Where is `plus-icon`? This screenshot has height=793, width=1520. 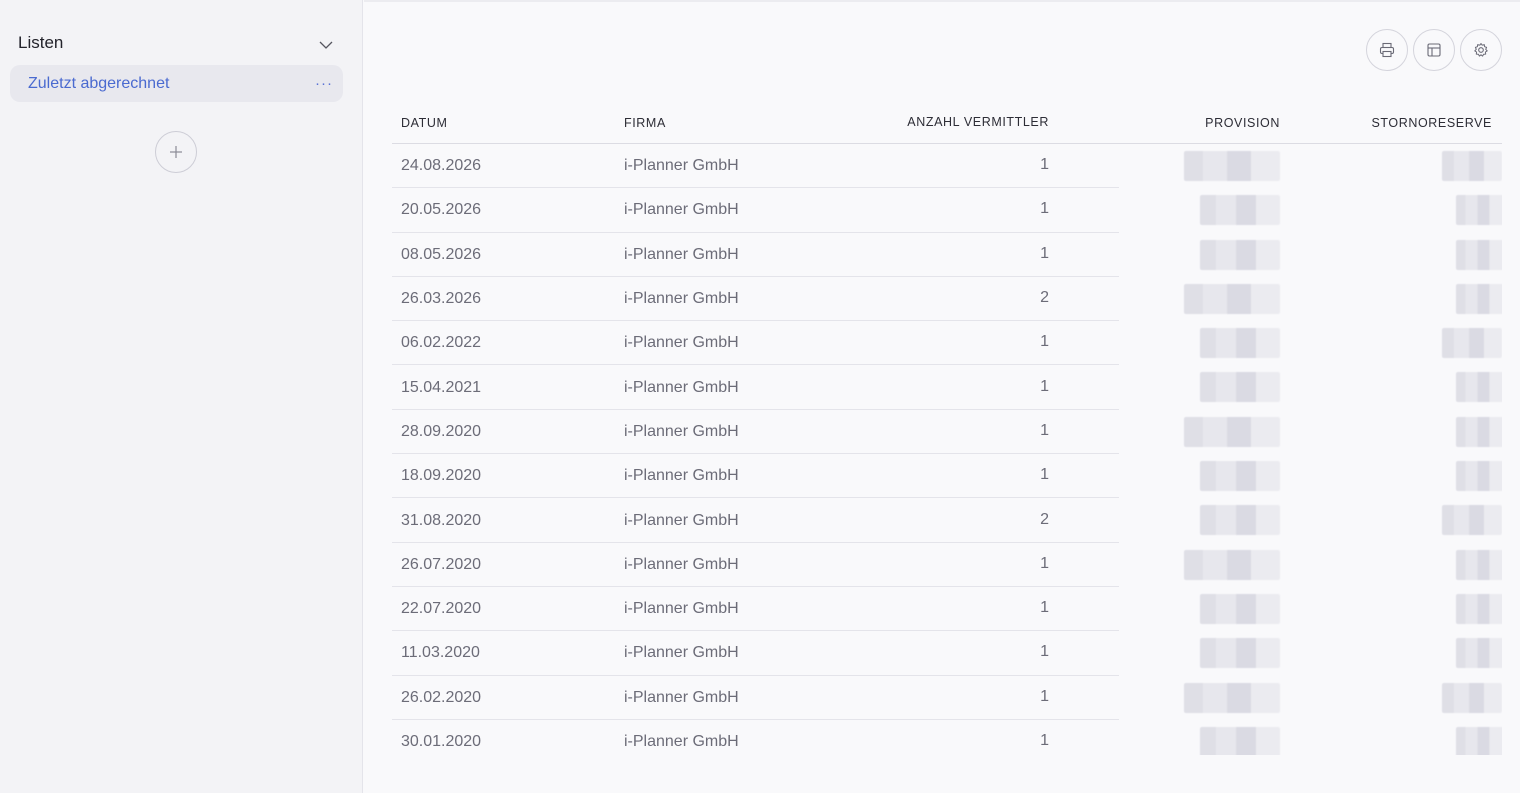
plus-icon is located at coordinates (176, 152).